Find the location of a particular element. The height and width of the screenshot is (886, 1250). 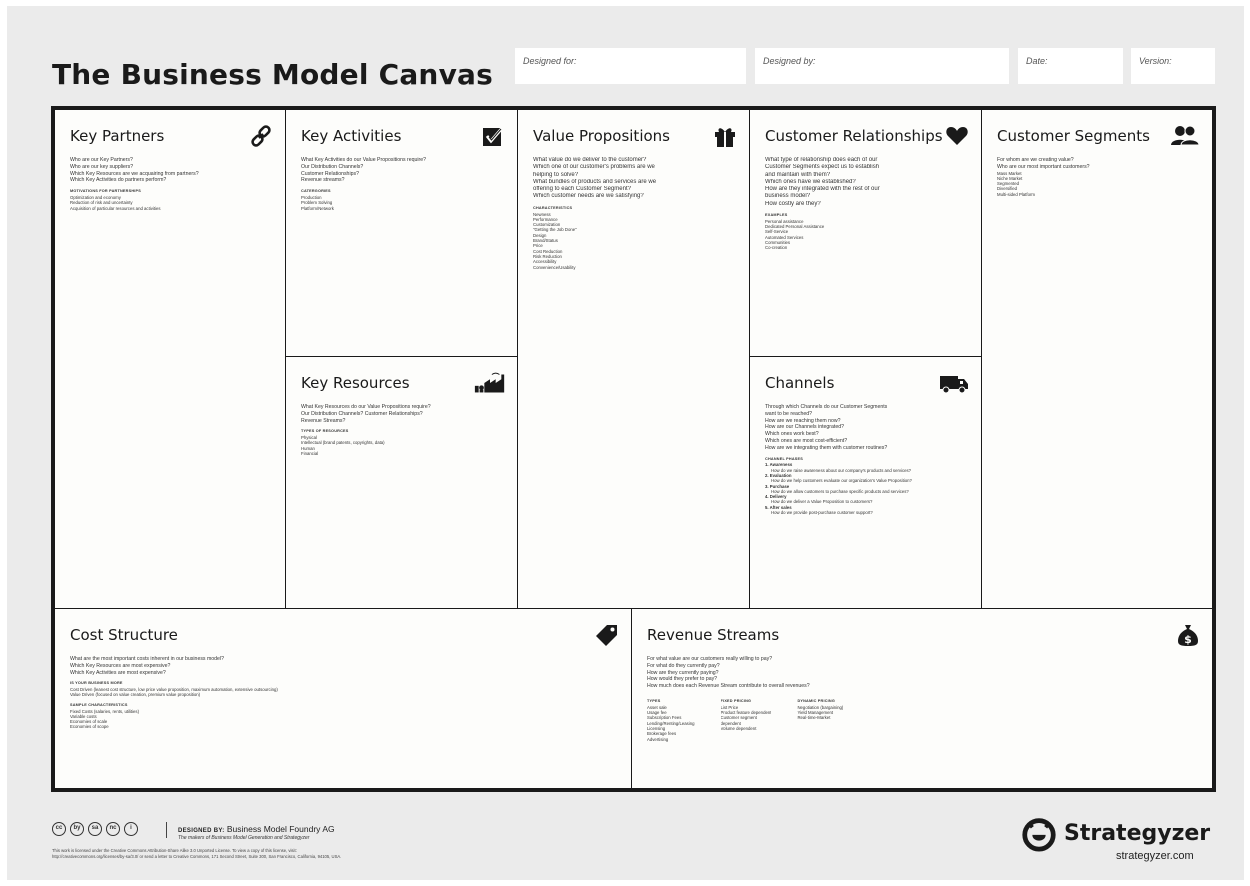

question-line: For whom are we creating value? is located at coordinates (1035, 160).